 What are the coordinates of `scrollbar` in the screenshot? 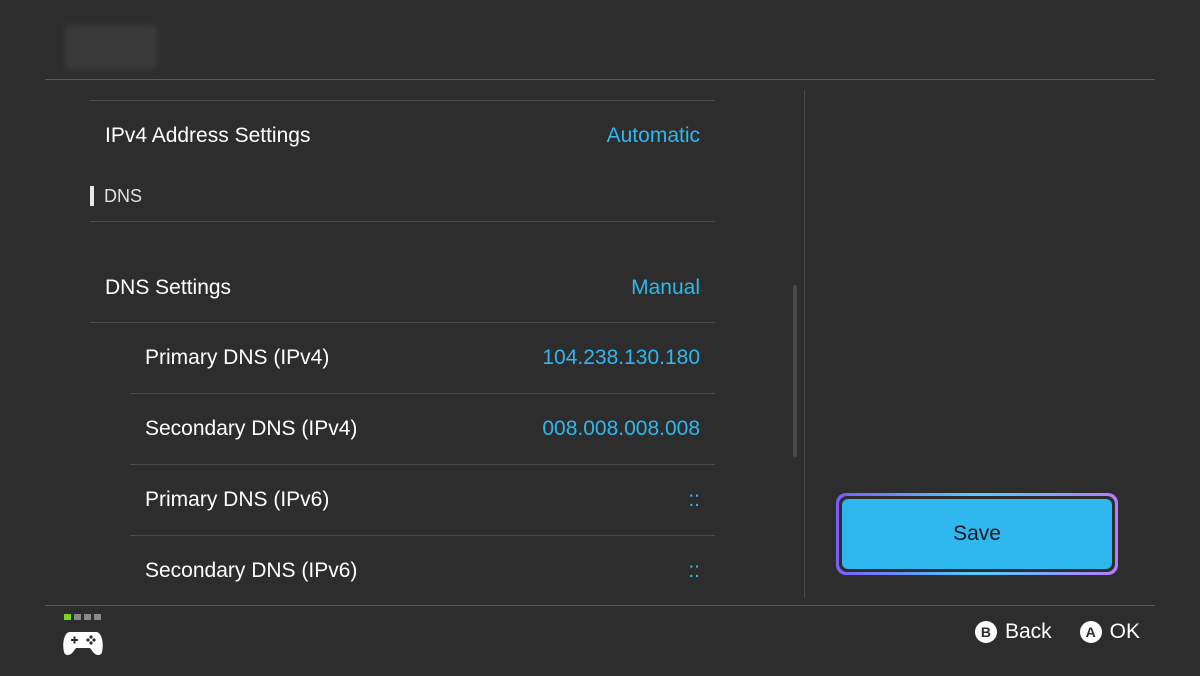 It's located at (795, 371).